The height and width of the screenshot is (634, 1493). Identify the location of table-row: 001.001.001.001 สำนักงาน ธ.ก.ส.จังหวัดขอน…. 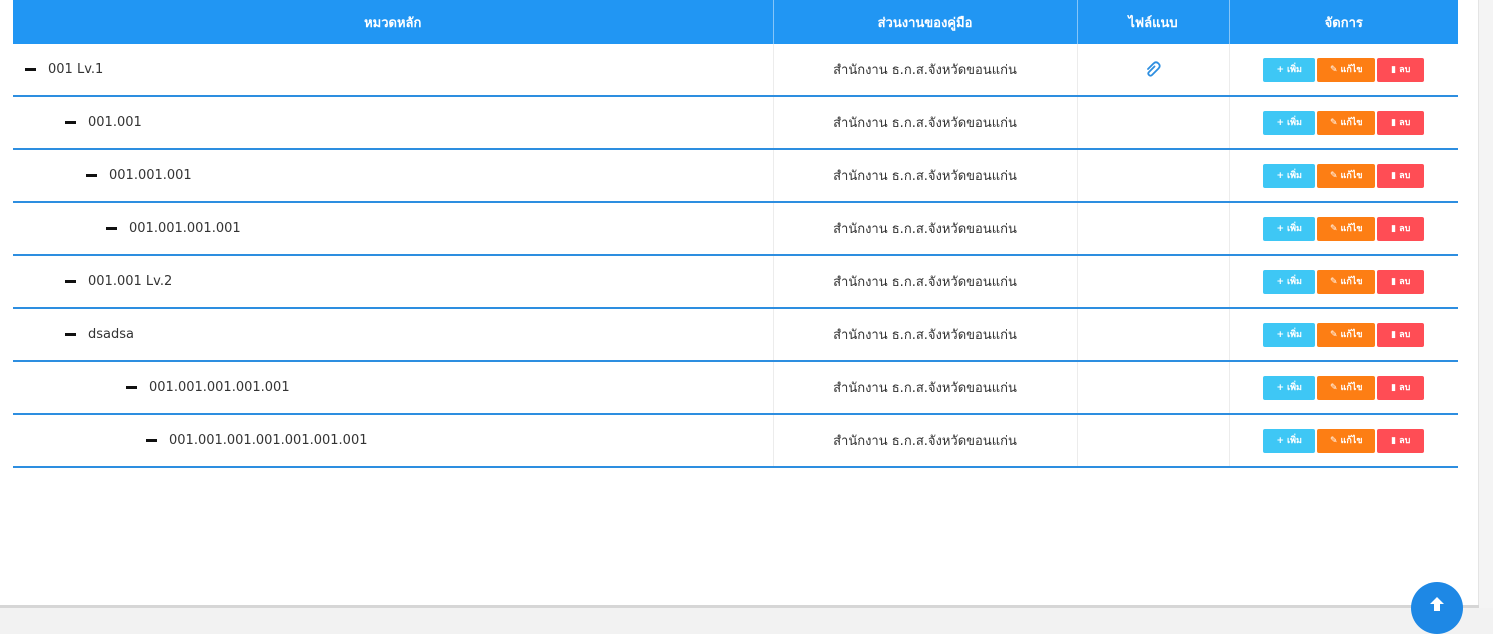
(735, 229).